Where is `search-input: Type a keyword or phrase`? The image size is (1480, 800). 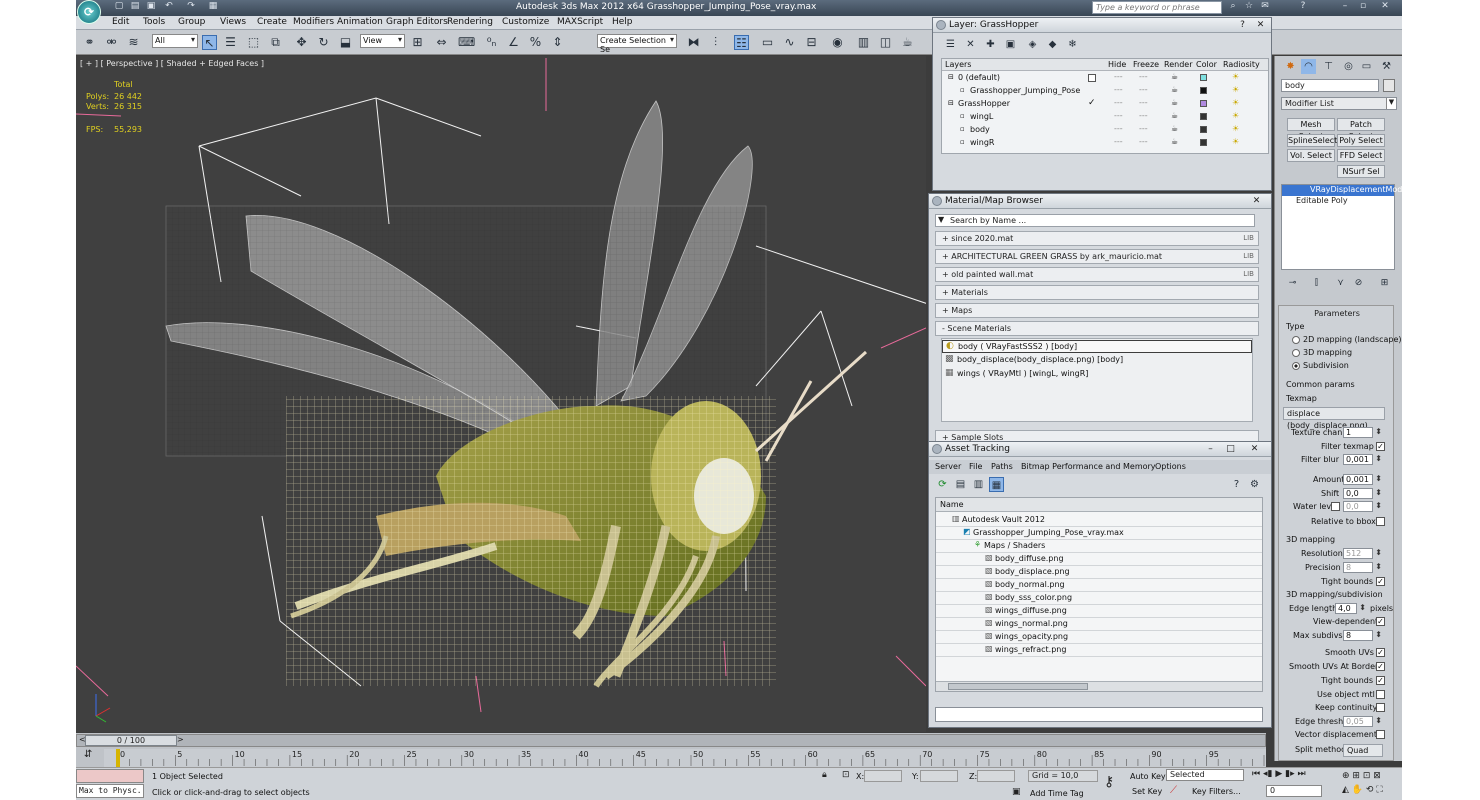 search-input: Type a keyword or phrase is located at coordinates (1157, 7).